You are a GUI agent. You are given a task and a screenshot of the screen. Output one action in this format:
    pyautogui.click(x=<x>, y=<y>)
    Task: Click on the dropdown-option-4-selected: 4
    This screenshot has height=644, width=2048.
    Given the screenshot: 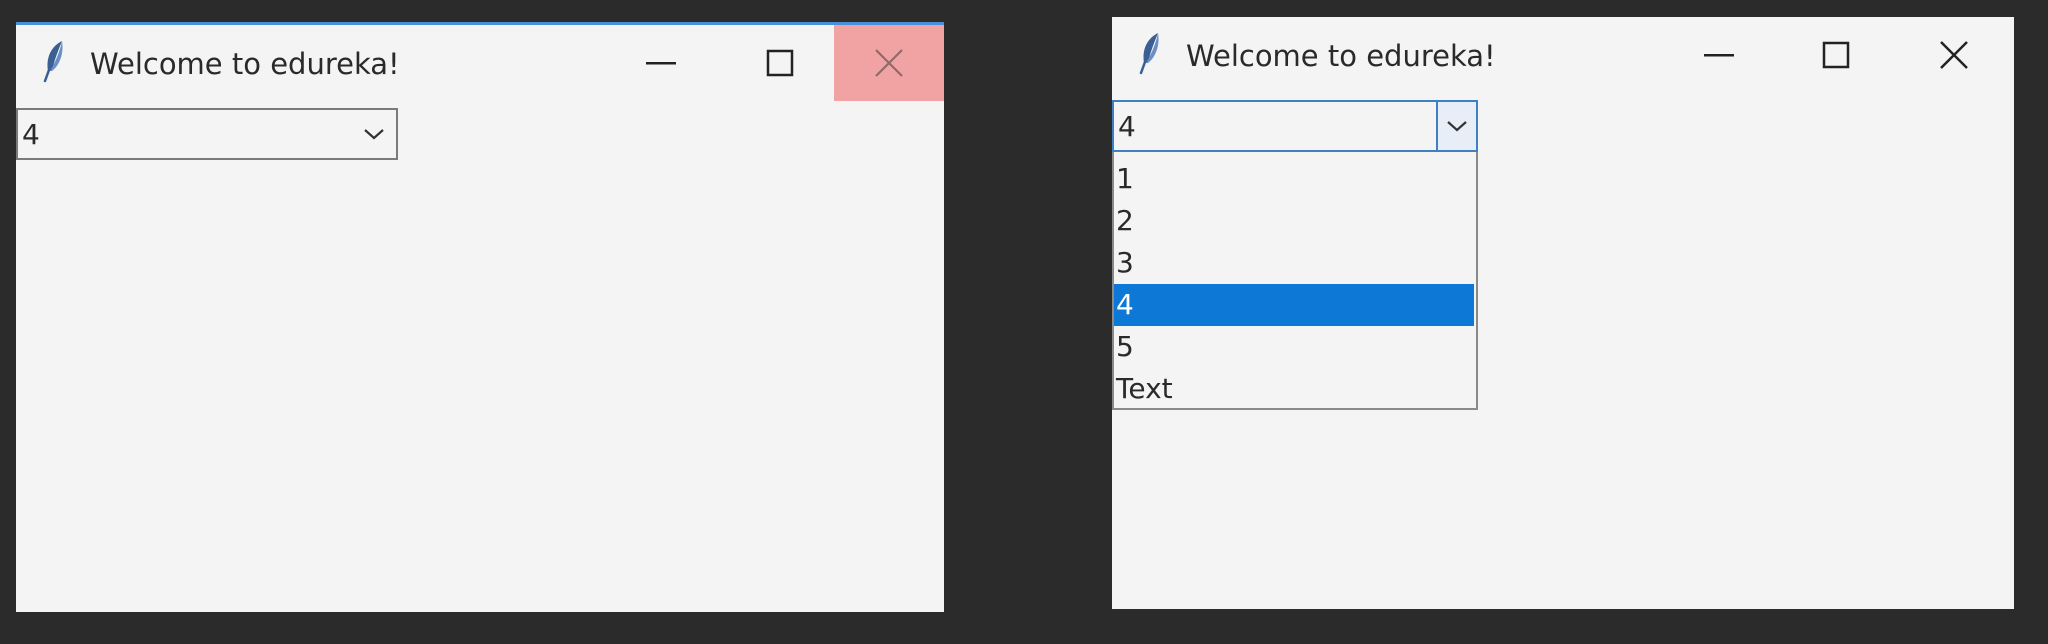 What is the action you would take?
    pyautogui.click(x=1294, y=305)
    